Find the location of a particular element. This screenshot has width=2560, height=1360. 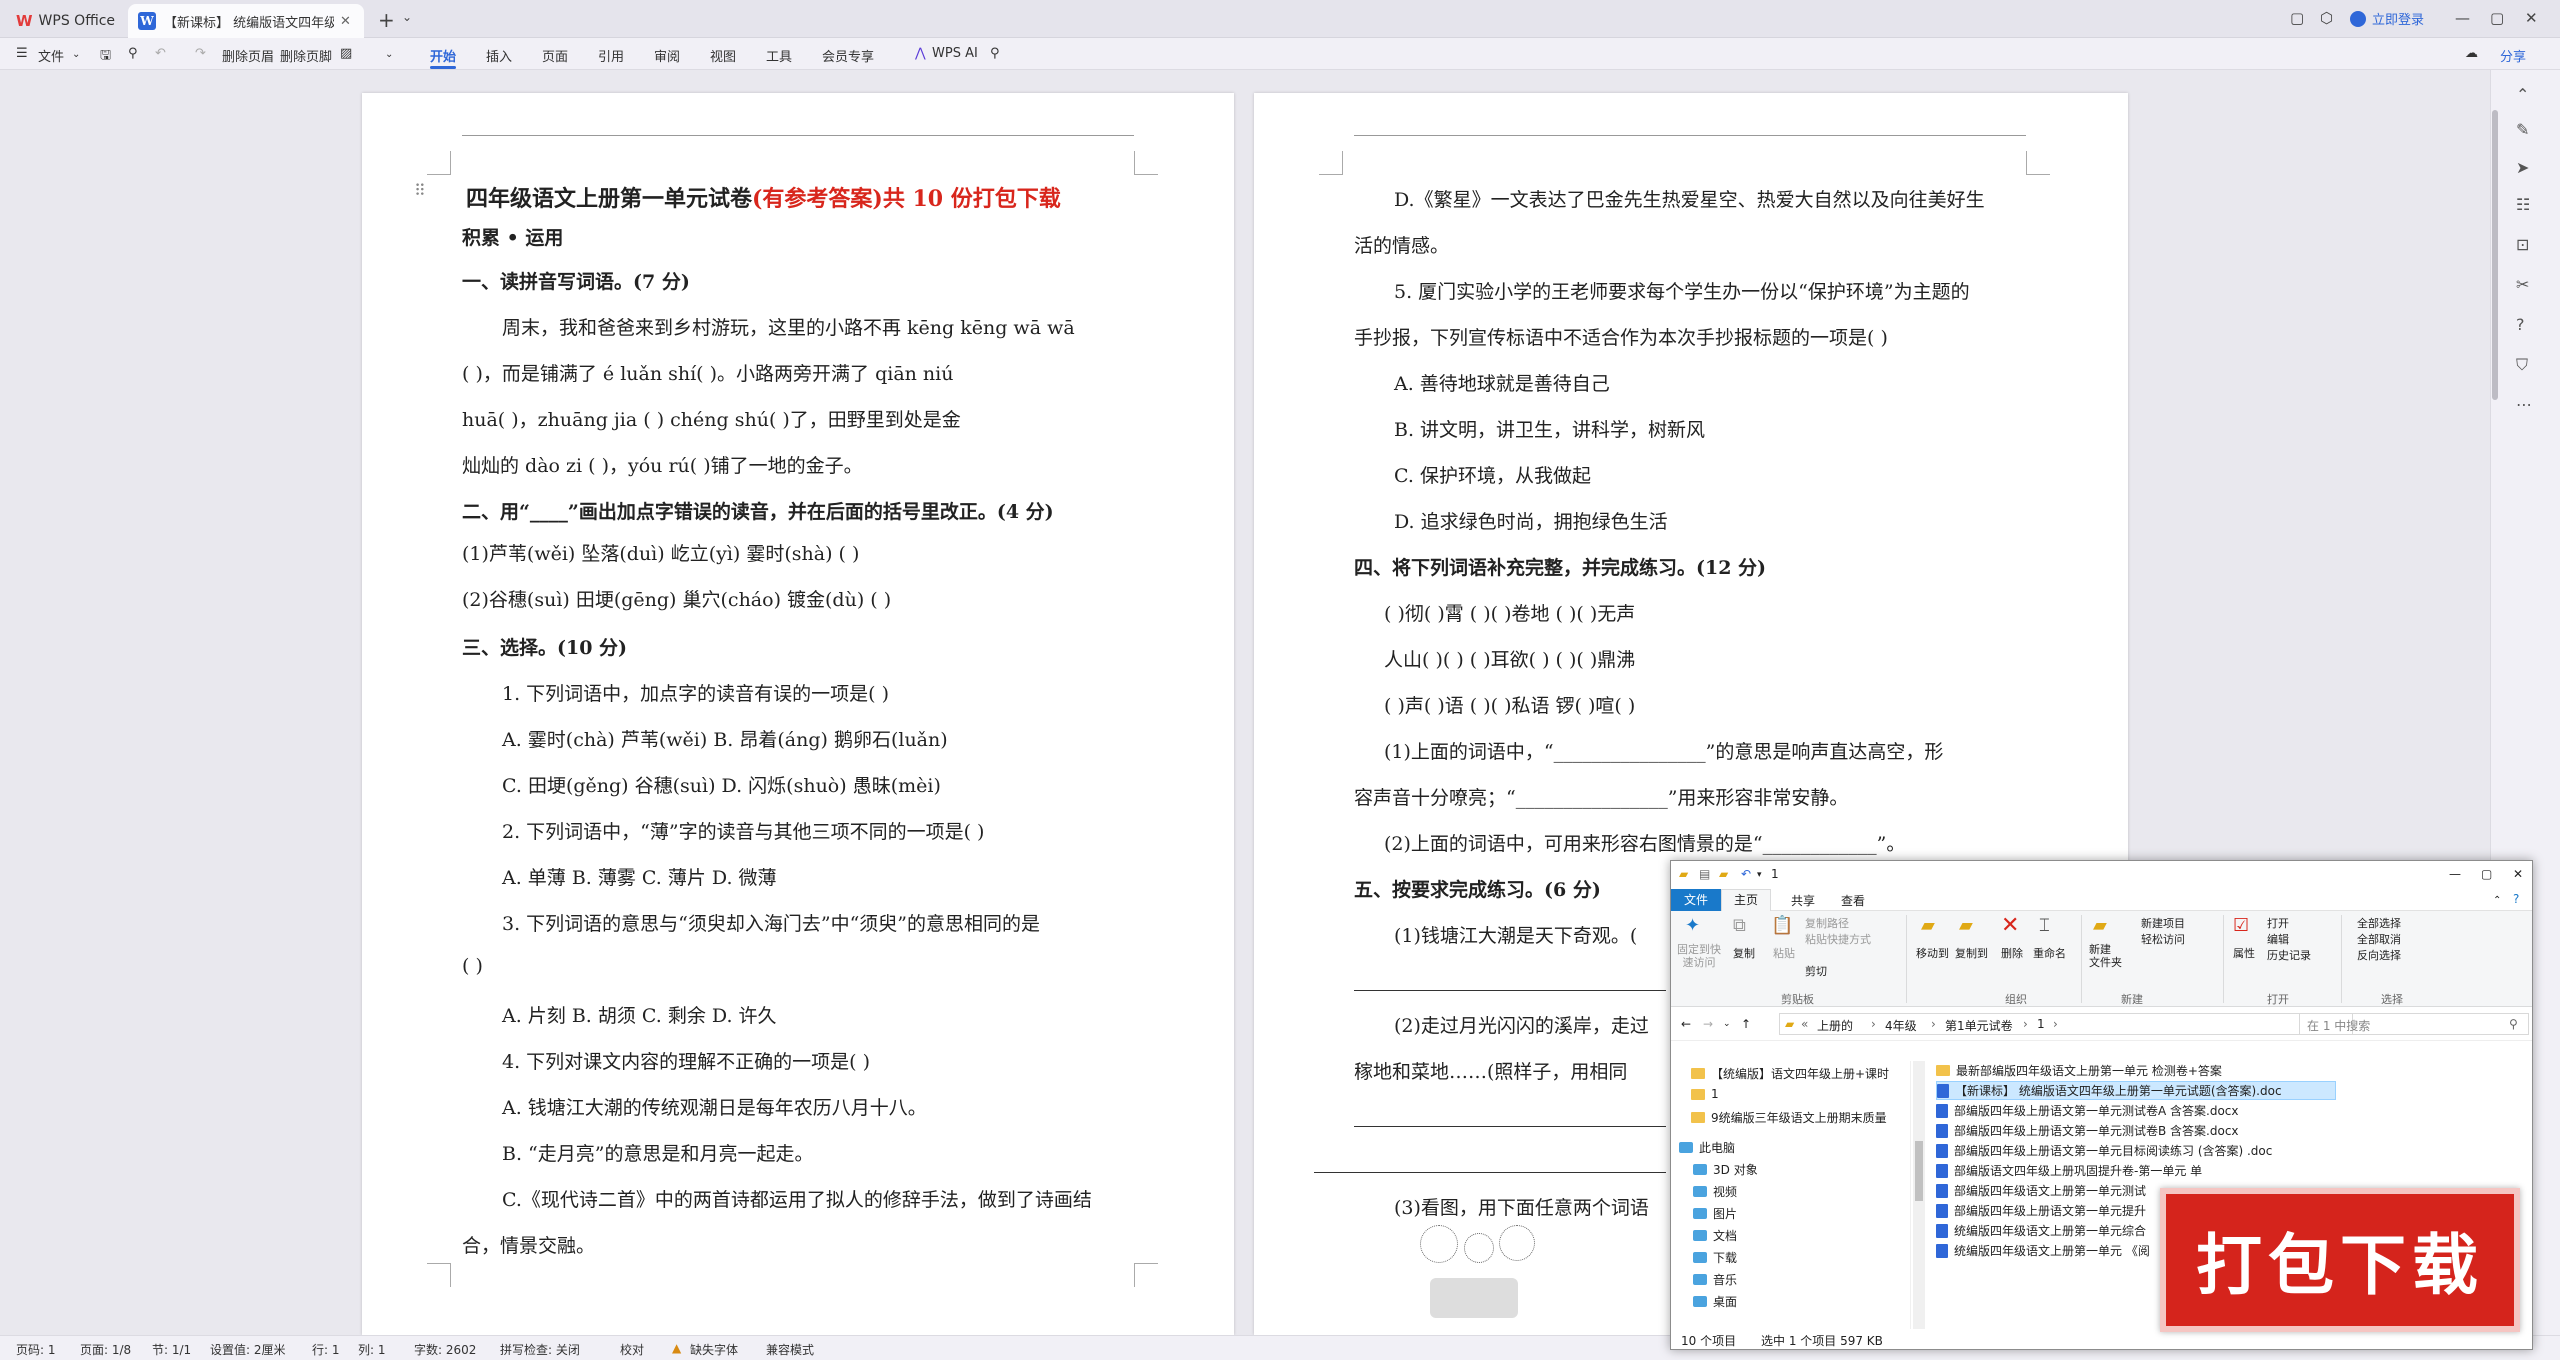

file-menu-chevron-icon: ⌄ is located at coordinates (76, 54).